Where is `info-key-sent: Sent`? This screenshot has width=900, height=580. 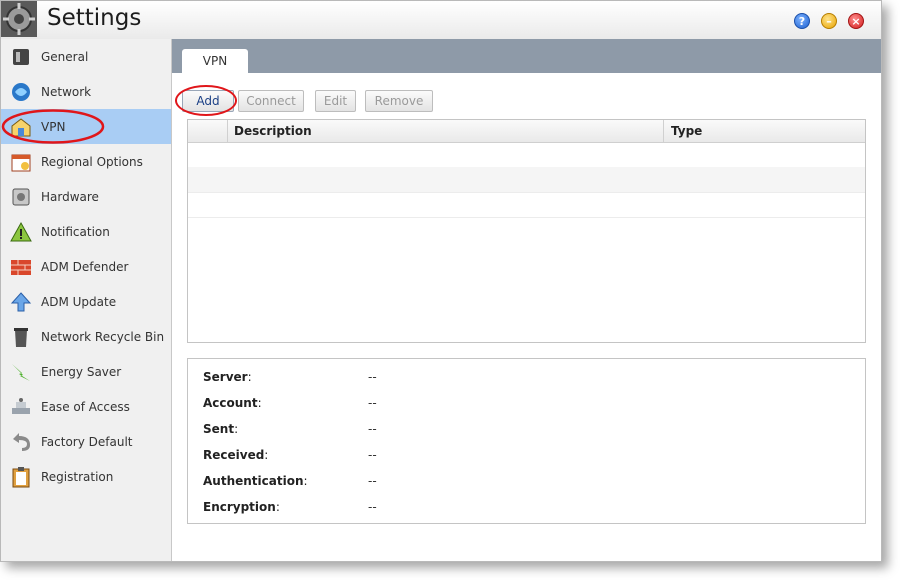
info-key-sent: Sent is located at coordinates (219, 429).